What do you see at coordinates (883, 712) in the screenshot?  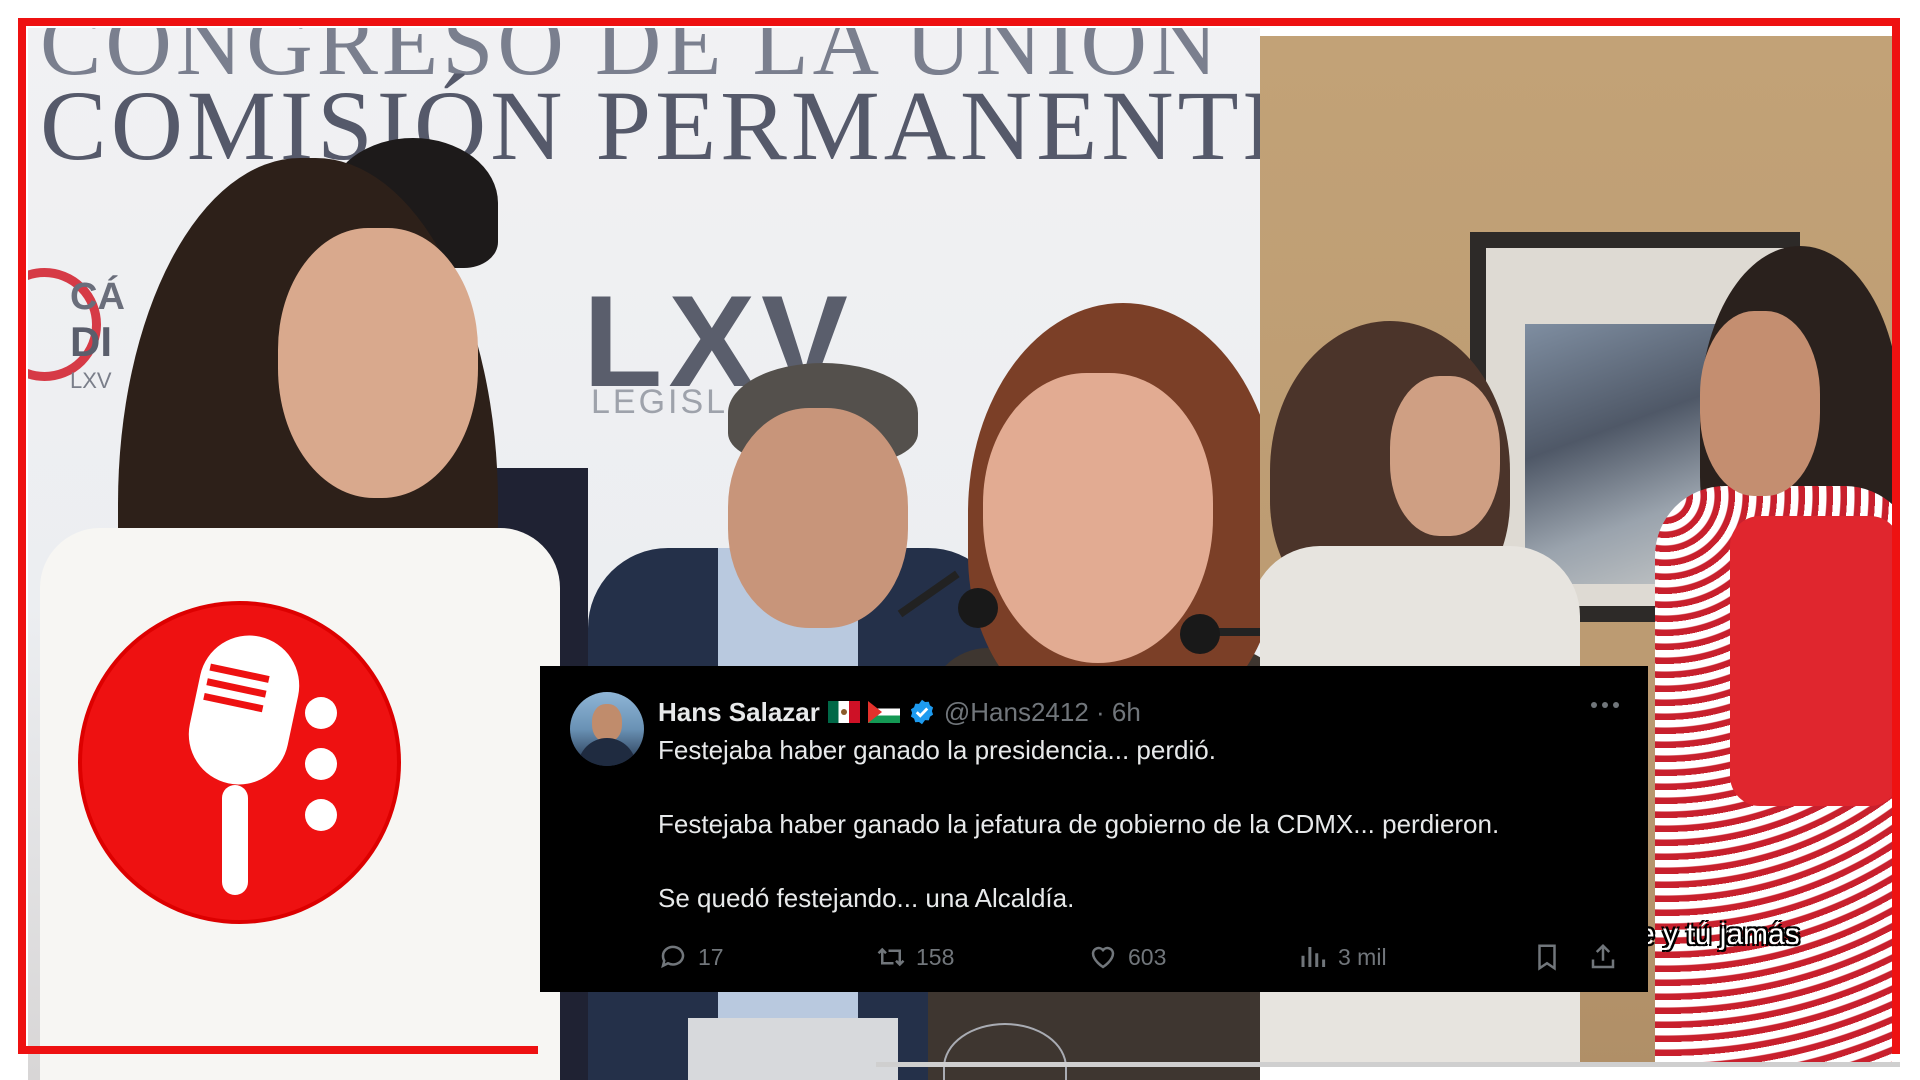 I see `palestine-flag-icon` at bounding box center [883, 712].